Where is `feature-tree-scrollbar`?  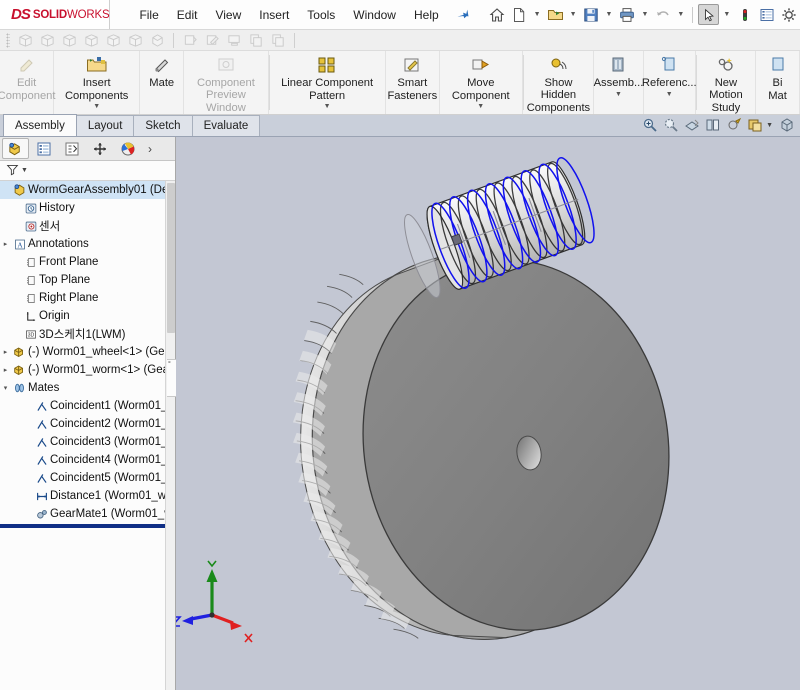
feature-tree-scrollbar is located at coordinates (170, 435).